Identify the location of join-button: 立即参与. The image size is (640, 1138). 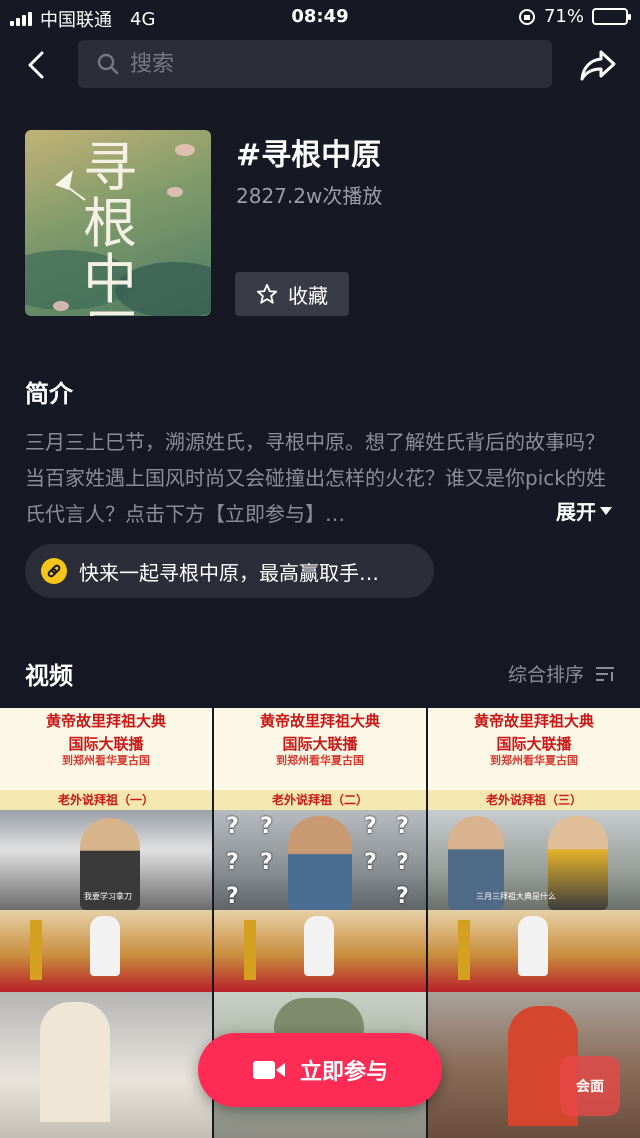
(320, 1070).